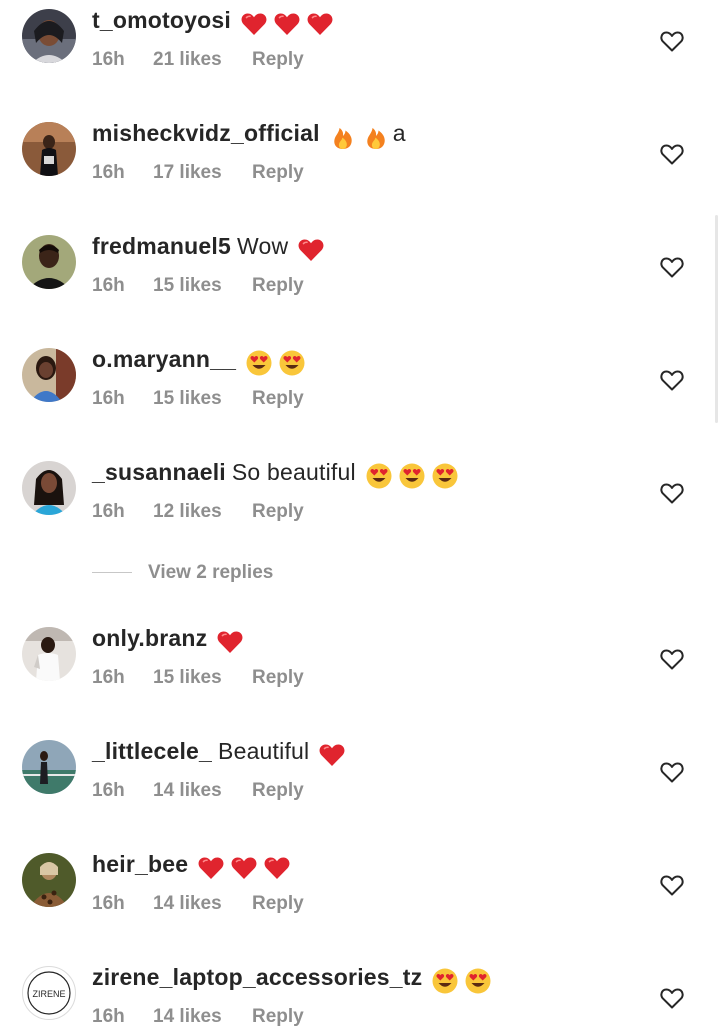 The image size is (720, 1032). Describe the element at coordinates (182, 574) in the screenshot. I see `view-replies-button: View 2 replies` at that location.